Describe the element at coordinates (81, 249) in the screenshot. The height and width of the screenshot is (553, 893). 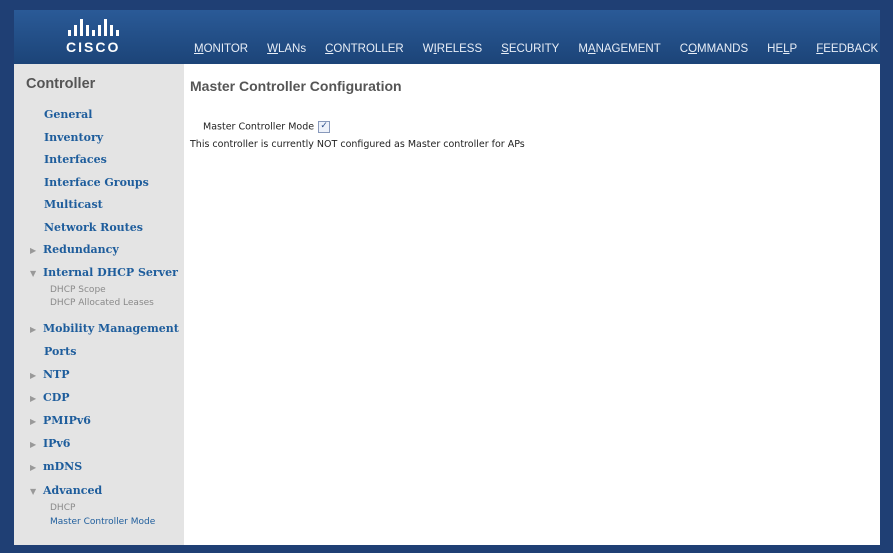
I see `sidebar-item-label: Redundancy` at that location.